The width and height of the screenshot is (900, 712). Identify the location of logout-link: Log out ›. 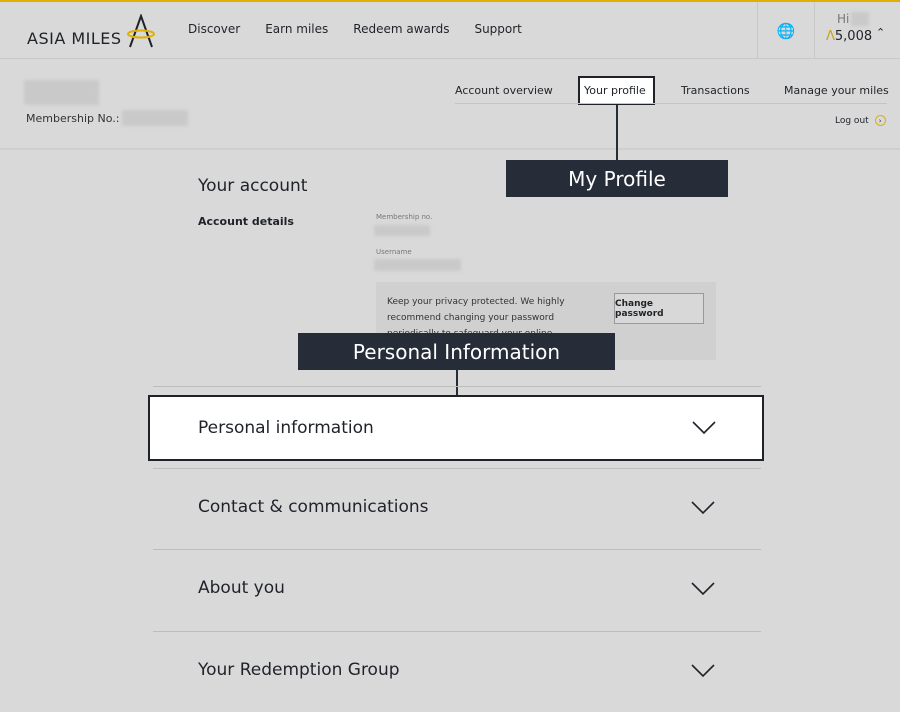
(860, 120).